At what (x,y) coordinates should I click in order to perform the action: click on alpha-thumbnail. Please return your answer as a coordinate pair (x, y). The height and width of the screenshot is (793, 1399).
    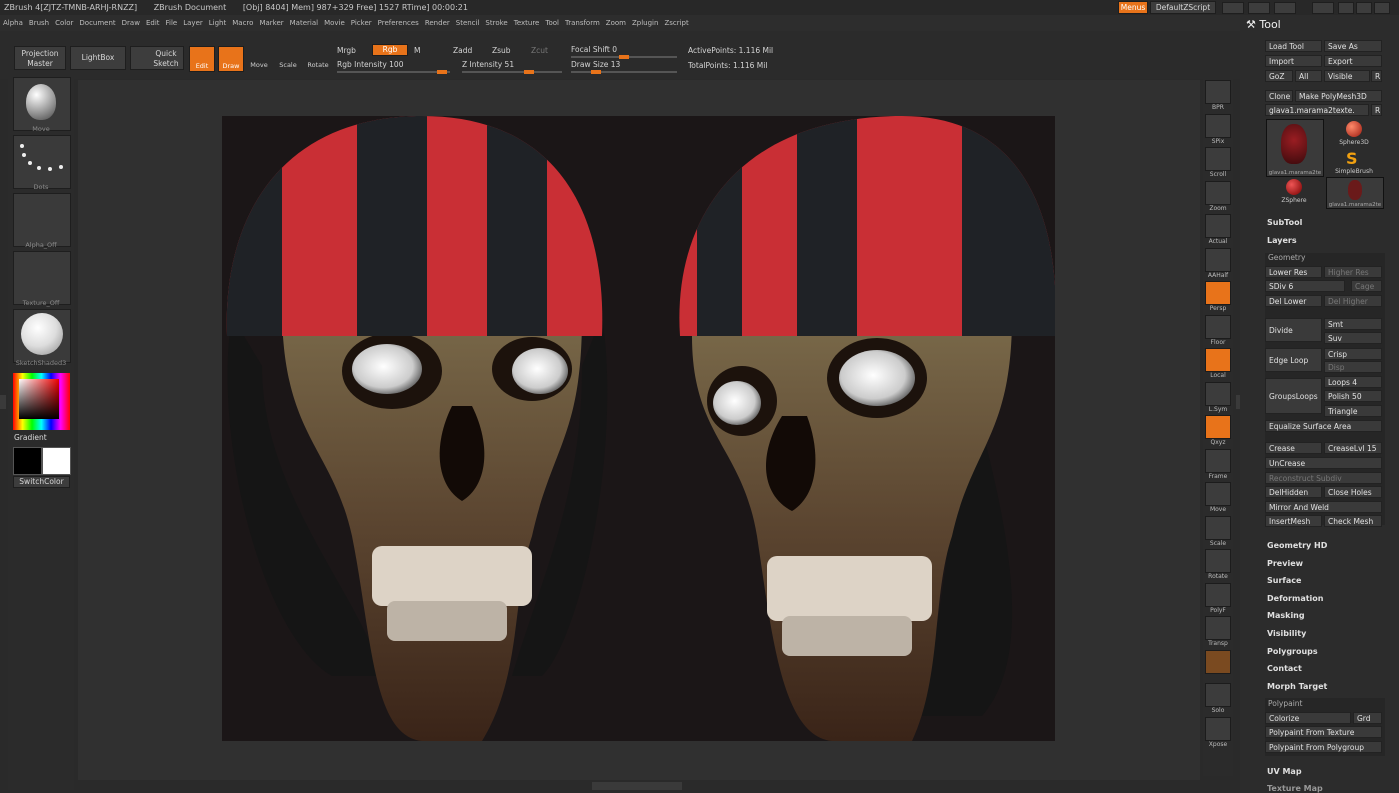
    Looking at the image, I should click on (42, 220).